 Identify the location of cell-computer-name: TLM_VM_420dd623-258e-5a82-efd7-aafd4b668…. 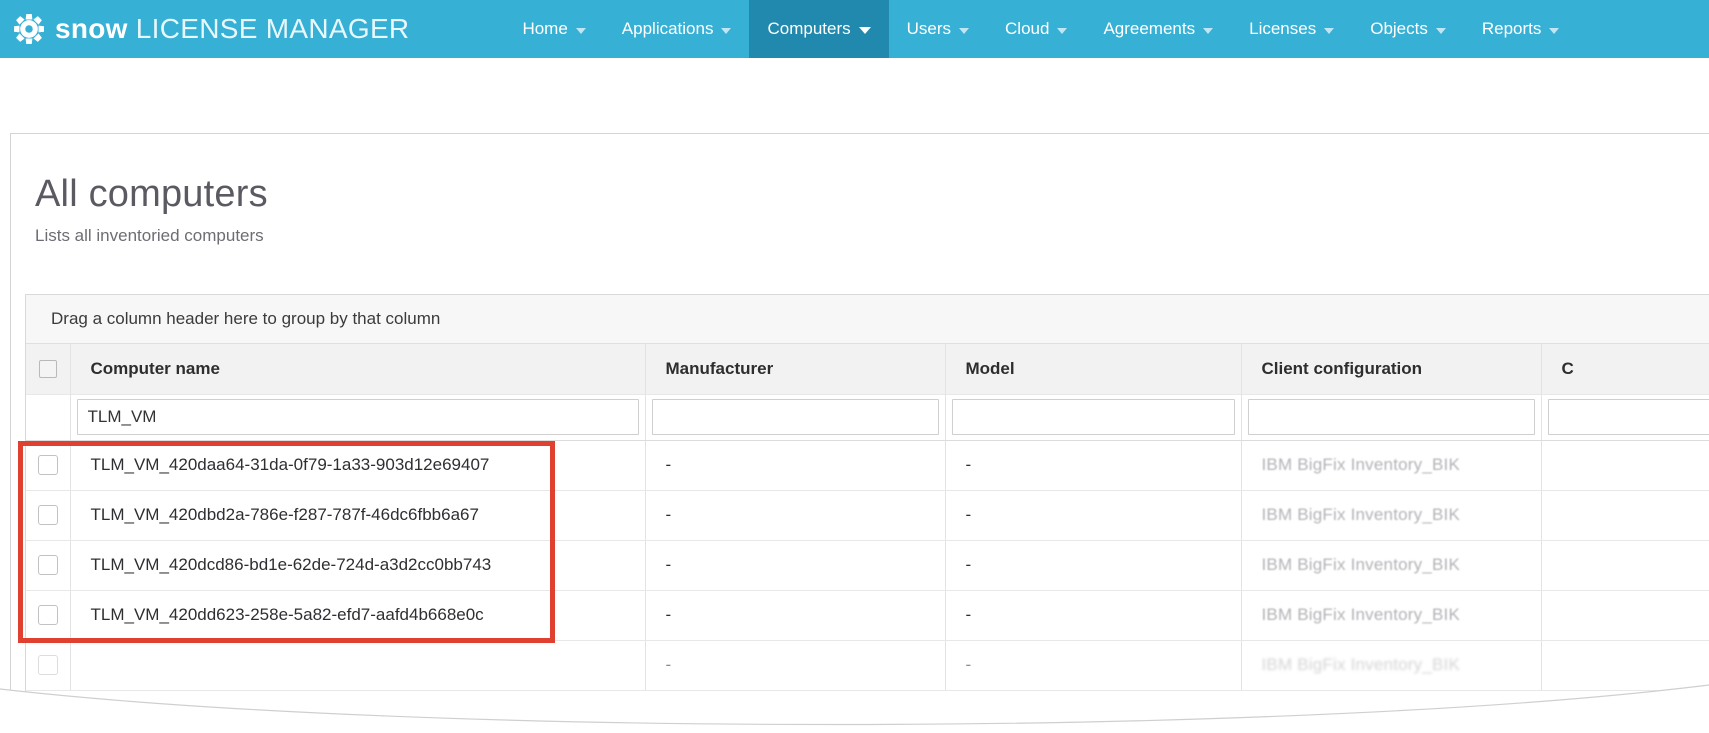
(358, 615).